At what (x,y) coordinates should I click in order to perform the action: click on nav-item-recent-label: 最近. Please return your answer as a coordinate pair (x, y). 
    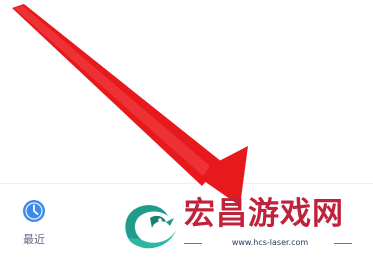
    Looking at the image, I should click on (34, 239).